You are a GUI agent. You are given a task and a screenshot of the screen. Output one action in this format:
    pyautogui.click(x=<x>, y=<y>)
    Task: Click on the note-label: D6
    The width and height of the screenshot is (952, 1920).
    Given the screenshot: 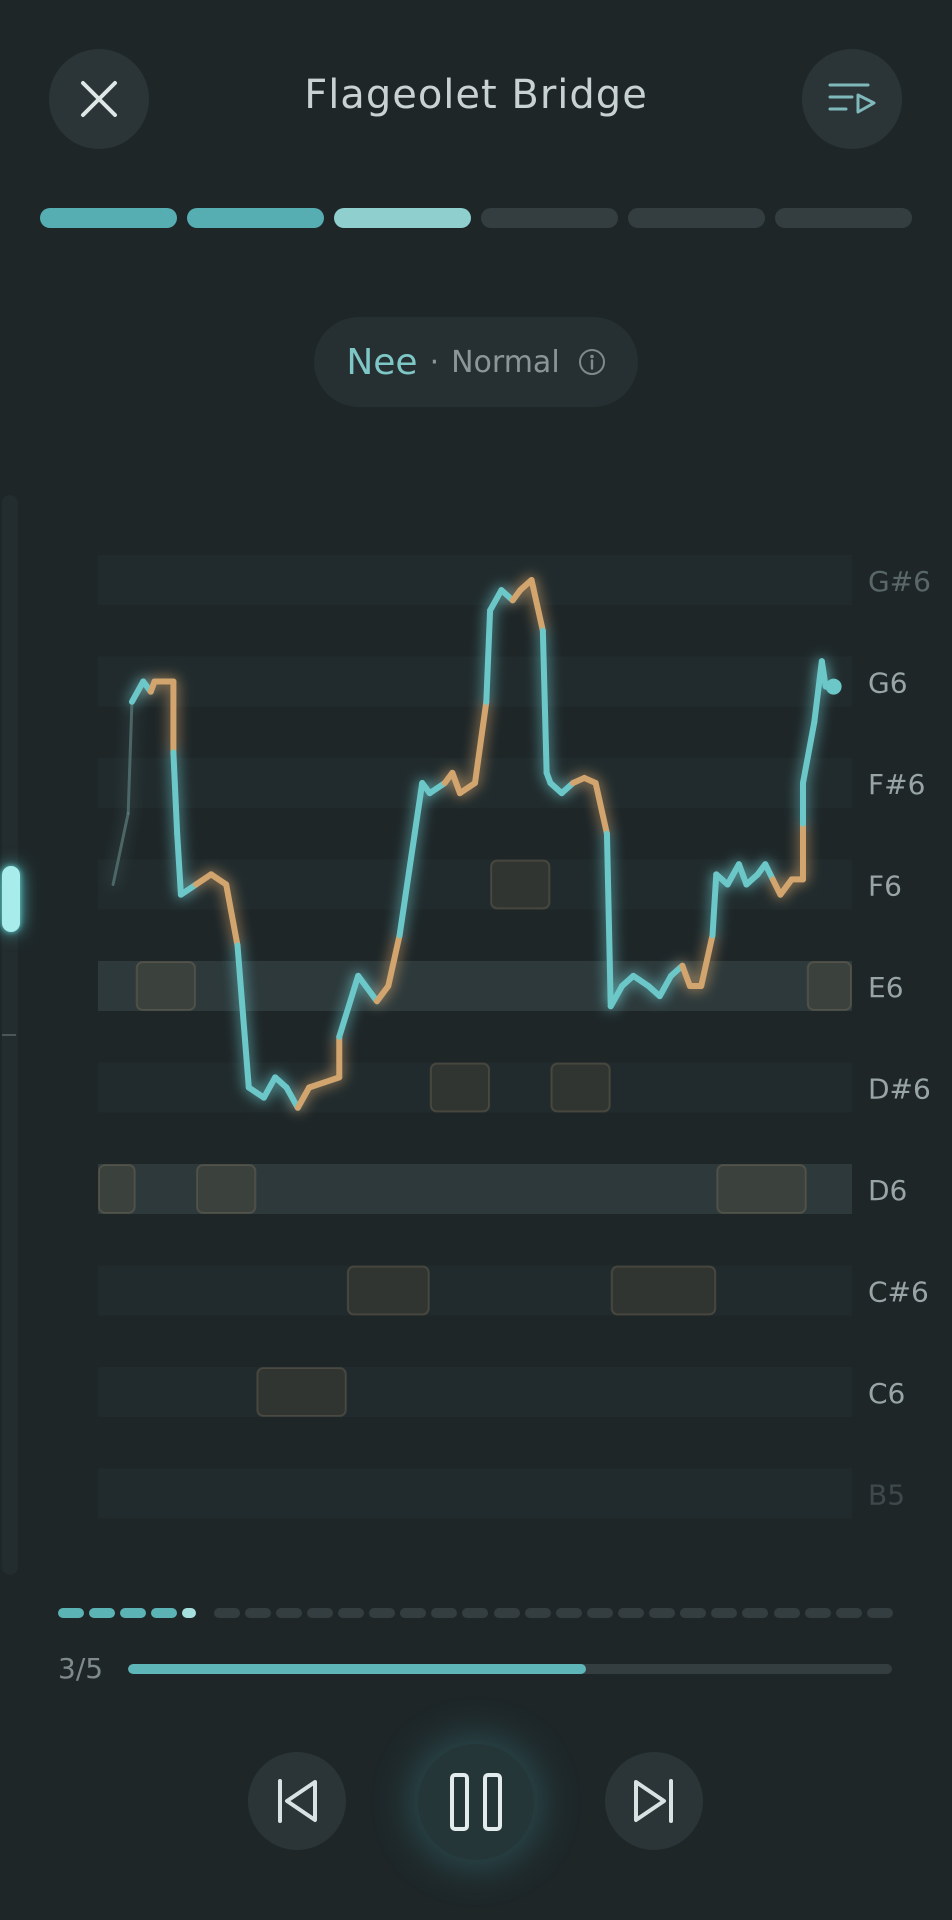 What is the action you would take?
    pyautogui.click(x=887, y=1190)
    